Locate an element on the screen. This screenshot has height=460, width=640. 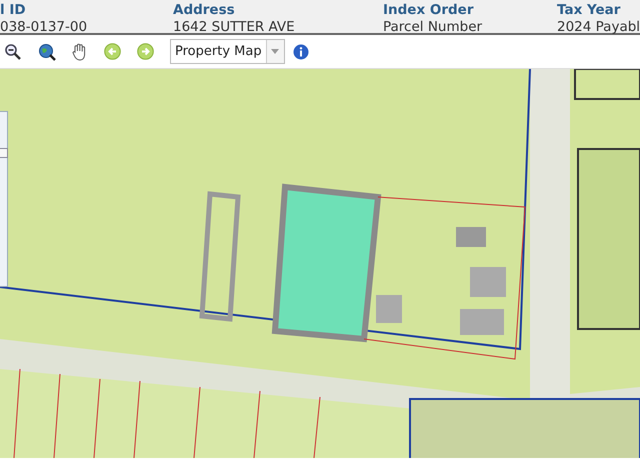
field-value: 1642 SUTTER AVE is located at coordinates (234, 27).